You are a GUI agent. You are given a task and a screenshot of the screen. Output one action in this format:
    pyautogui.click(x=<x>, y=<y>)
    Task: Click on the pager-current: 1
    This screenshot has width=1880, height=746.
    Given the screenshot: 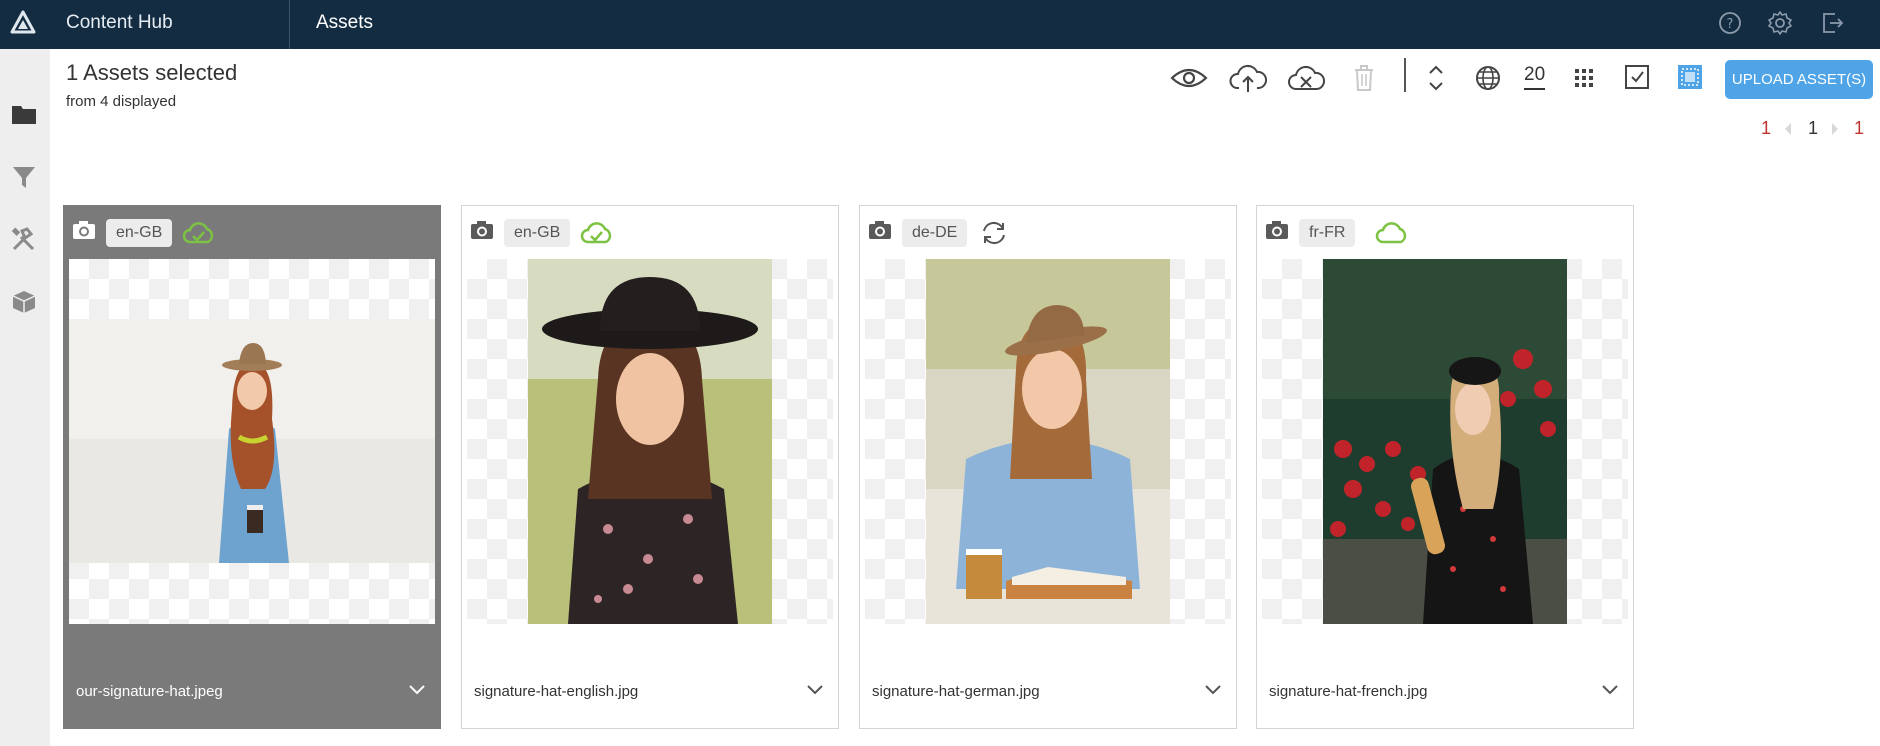 What is the action you would take?
    pyautogui.click(x=1813, y=128)
    